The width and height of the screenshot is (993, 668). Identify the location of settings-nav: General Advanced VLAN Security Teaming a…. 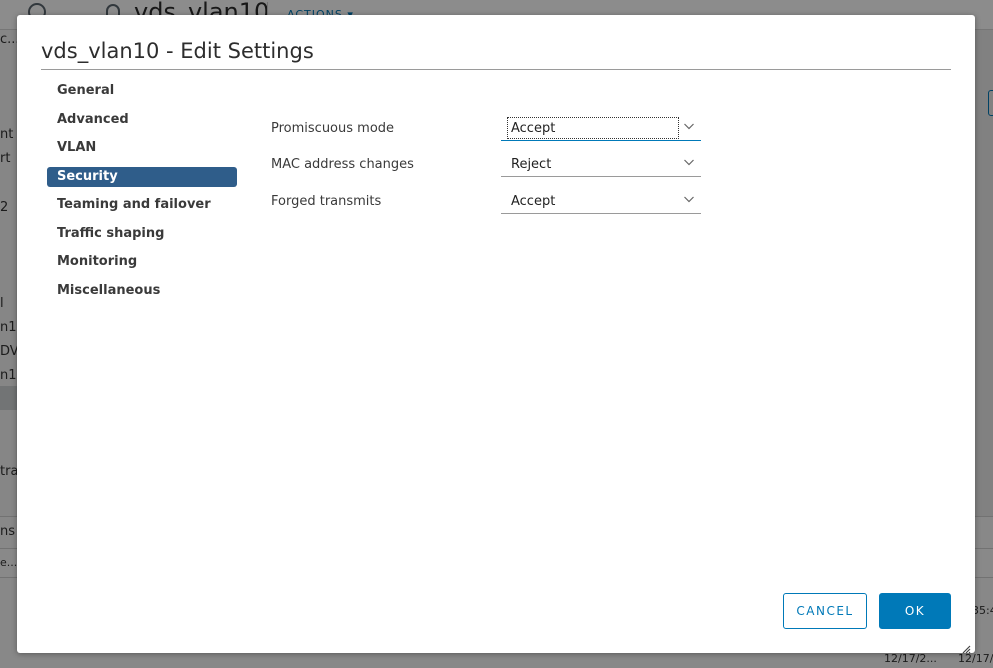
(142, 195).